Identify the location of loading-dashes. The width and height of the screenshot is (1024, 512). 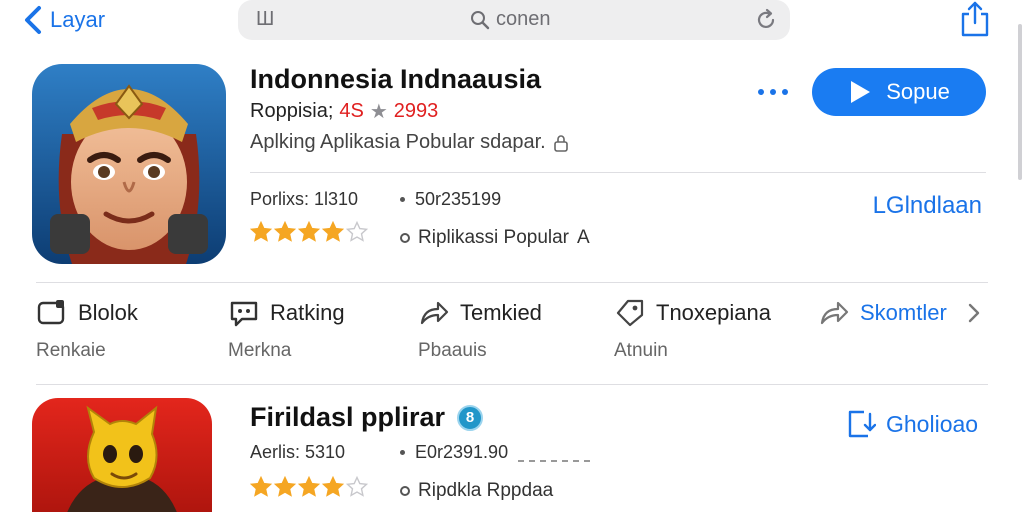
(554, 461).